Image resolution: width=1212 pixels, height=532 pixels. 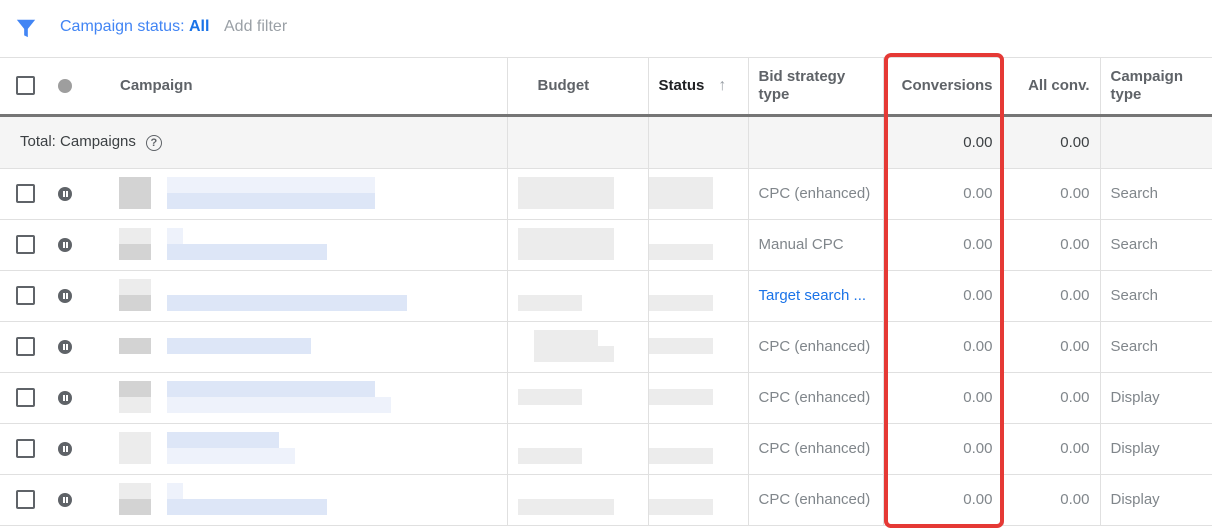 I want to click on column-header-bid-strategy-type: Bid strategy type, so click(x=815, y=87).